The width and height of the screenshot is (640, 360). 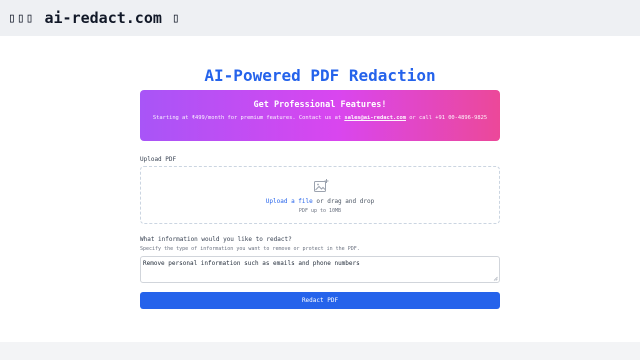 What do you see at coordinates (447, 118) in the screenshot?
I see `promo-text-end: or call +91 00-4896-9825` at bounding box center [447, 118].